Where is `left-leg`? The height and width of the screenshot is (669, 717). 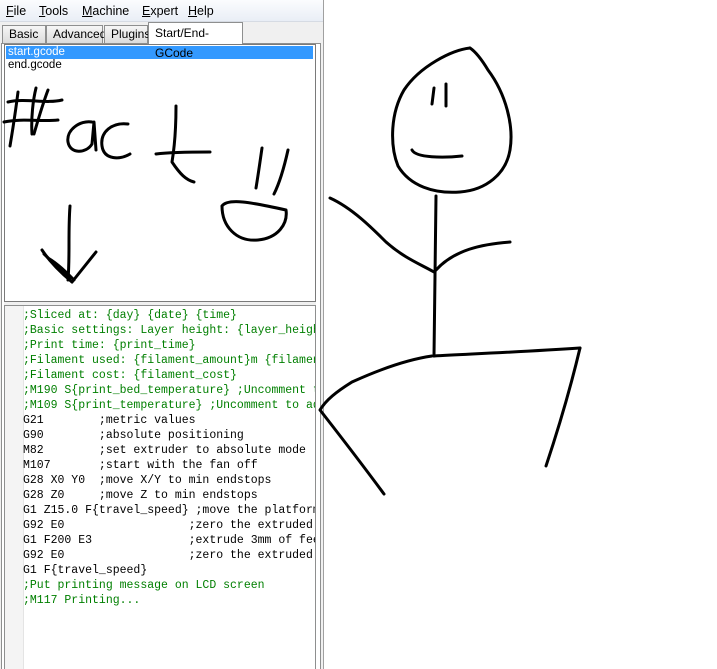
left-leg is located at coordinates (376, 425).